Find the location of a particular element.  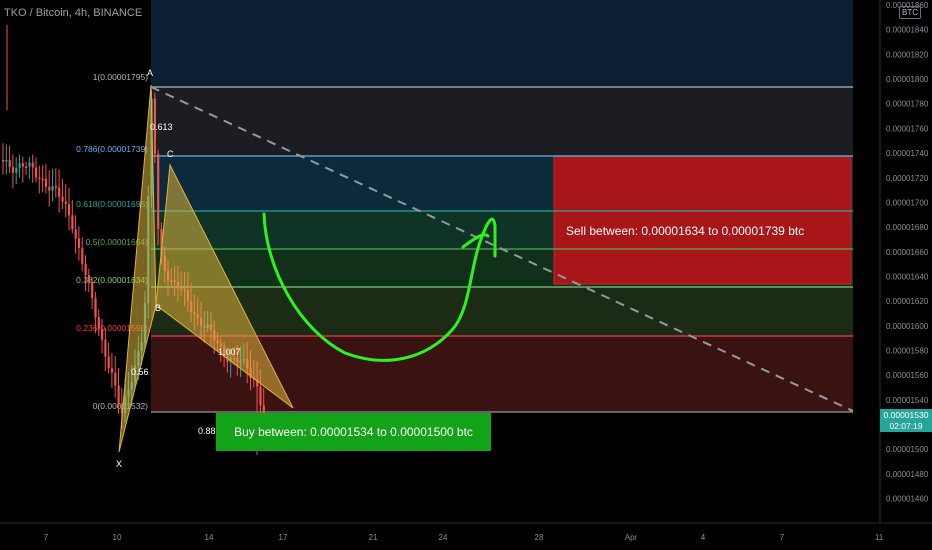

time-tick-label: 4 is located at coordinates (703, 537).